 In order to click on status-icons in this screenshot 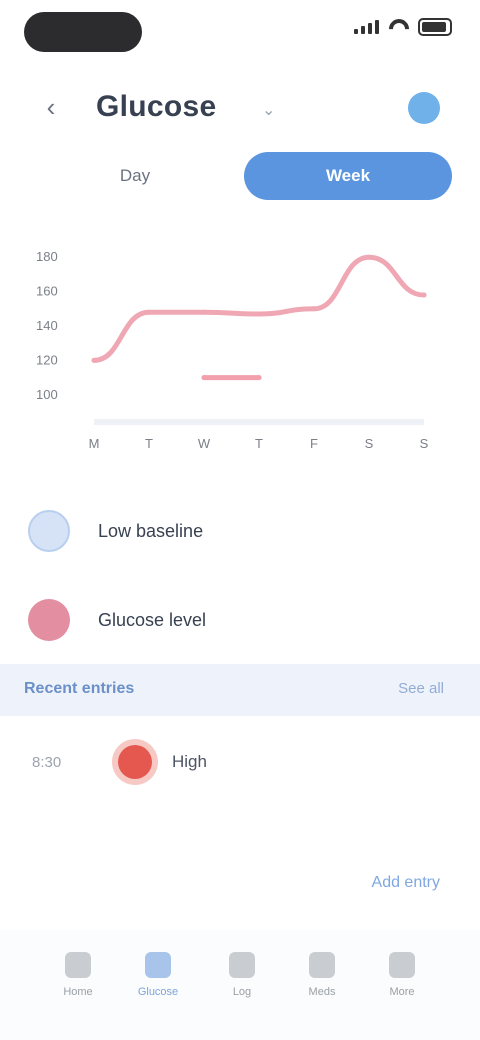, I will do `click(403, 27)`.